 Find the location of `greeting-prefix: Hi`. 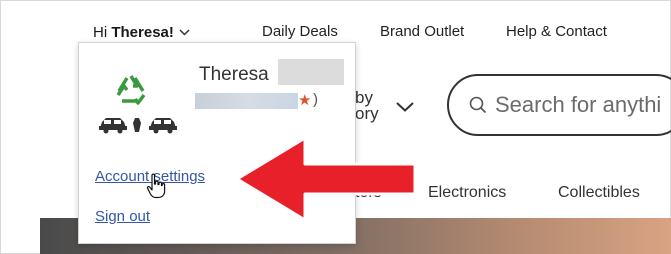

greeting-prefix: Hi is located at coordinates (102, 32).